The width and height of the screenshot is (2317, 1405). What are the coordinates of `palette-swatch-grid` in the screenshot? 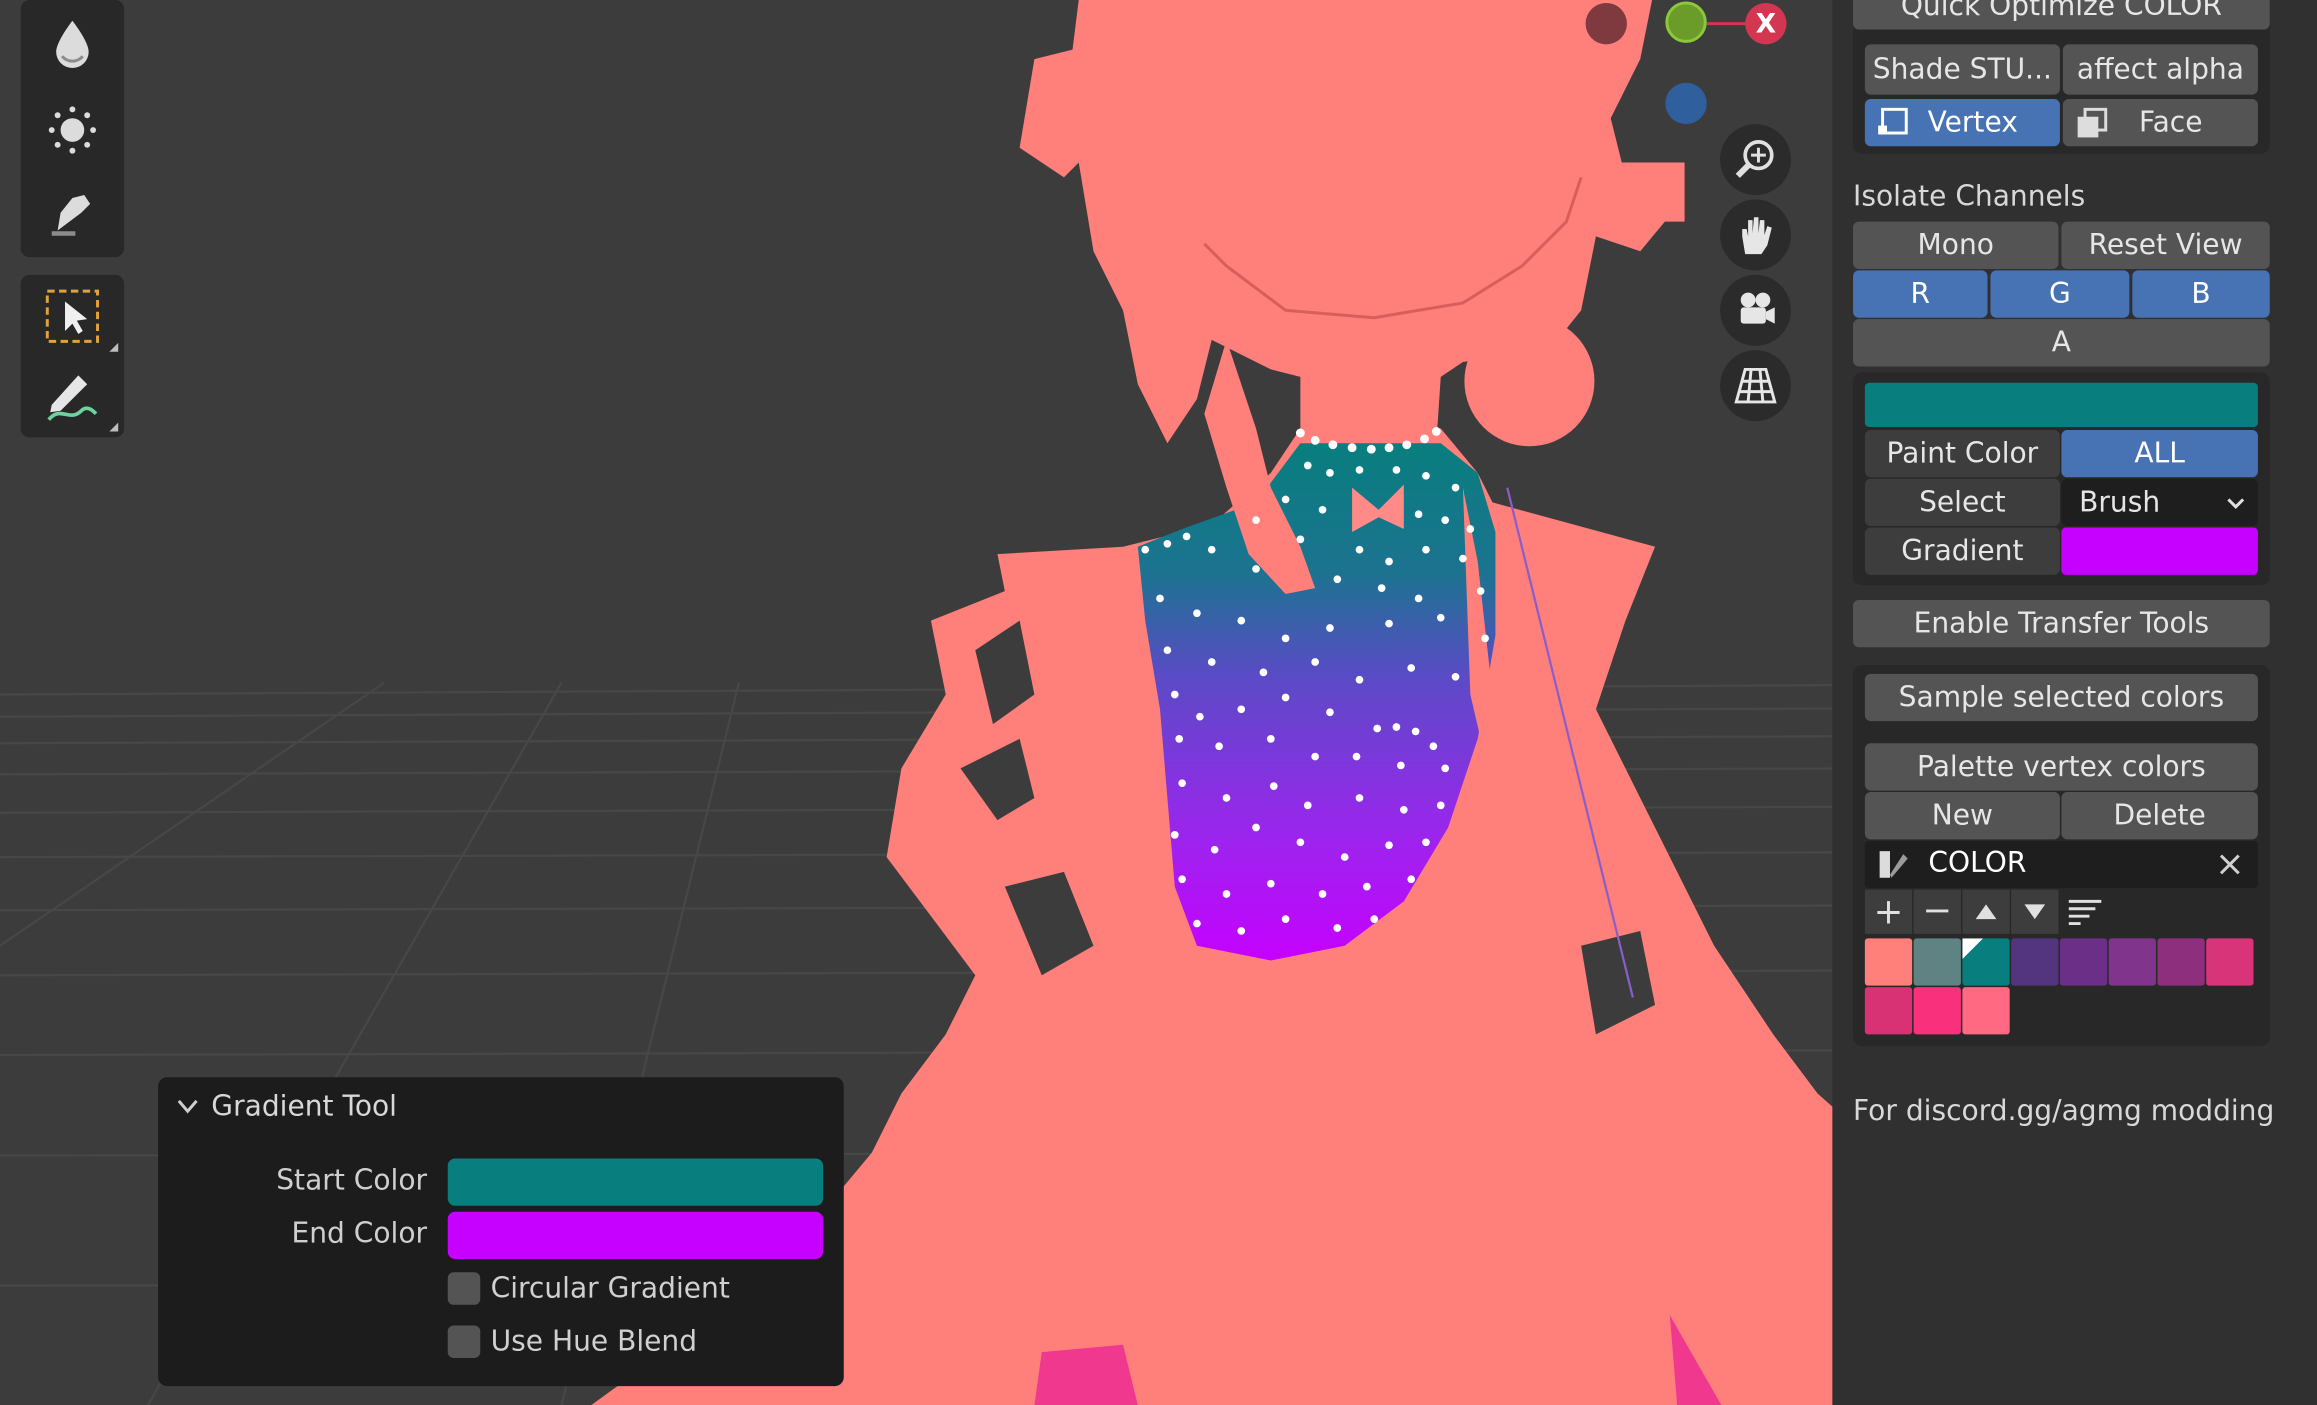 It's located at (2064, 988).